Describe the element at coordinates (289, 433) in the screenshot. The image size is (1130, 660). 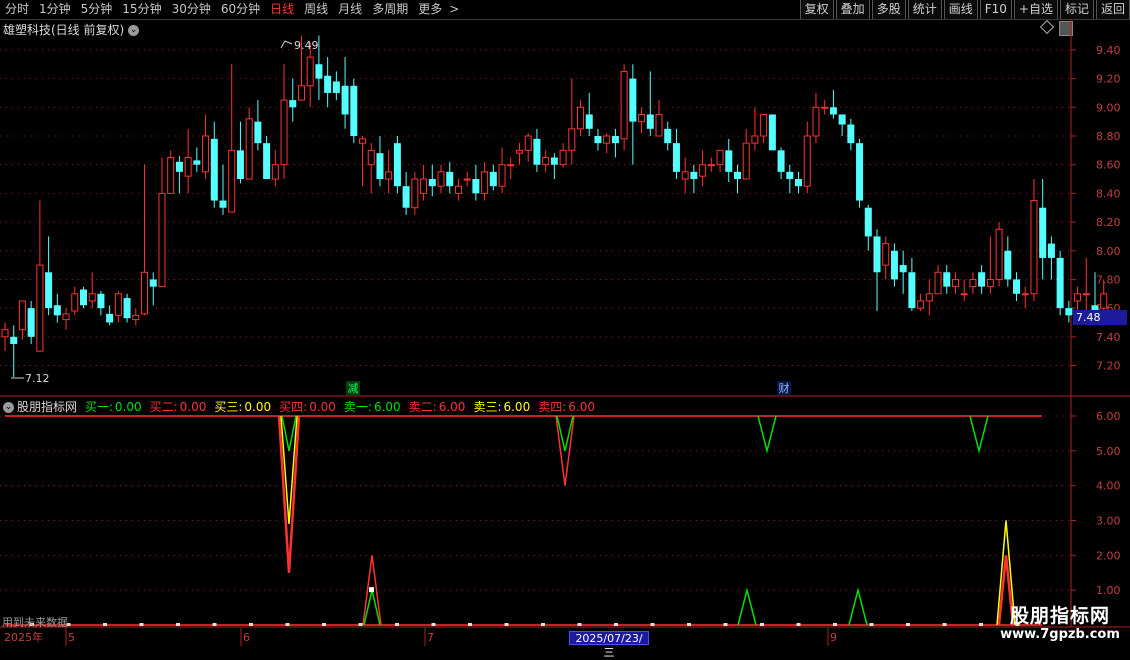
I see `sell-signal` at that location.